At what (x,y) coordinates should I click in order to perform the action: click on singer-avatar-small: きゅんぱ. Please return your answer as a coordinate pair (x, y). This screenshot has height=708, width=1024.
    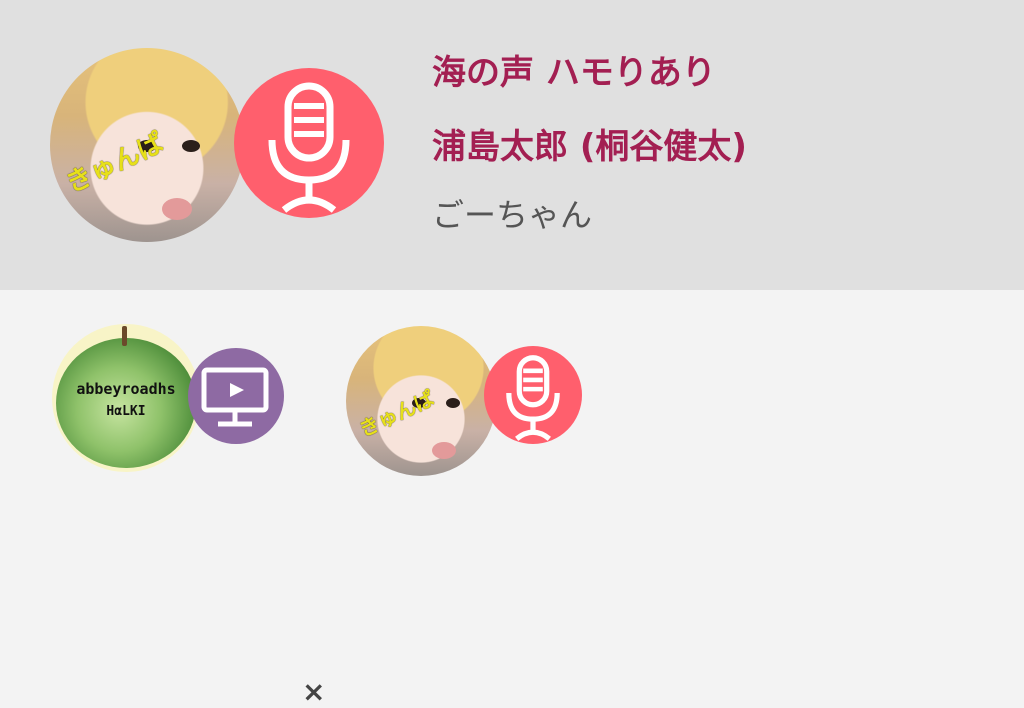
    Looking at the image, I should click on (421, 401).